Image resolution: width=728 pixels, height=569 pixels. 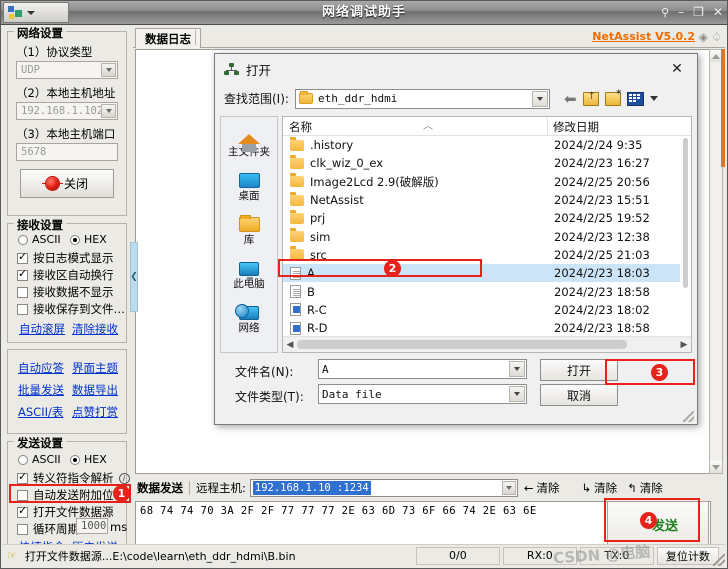 I want to click on file-row: NetAssist 2024/2/23 15:51, so click(x=487, y=200).